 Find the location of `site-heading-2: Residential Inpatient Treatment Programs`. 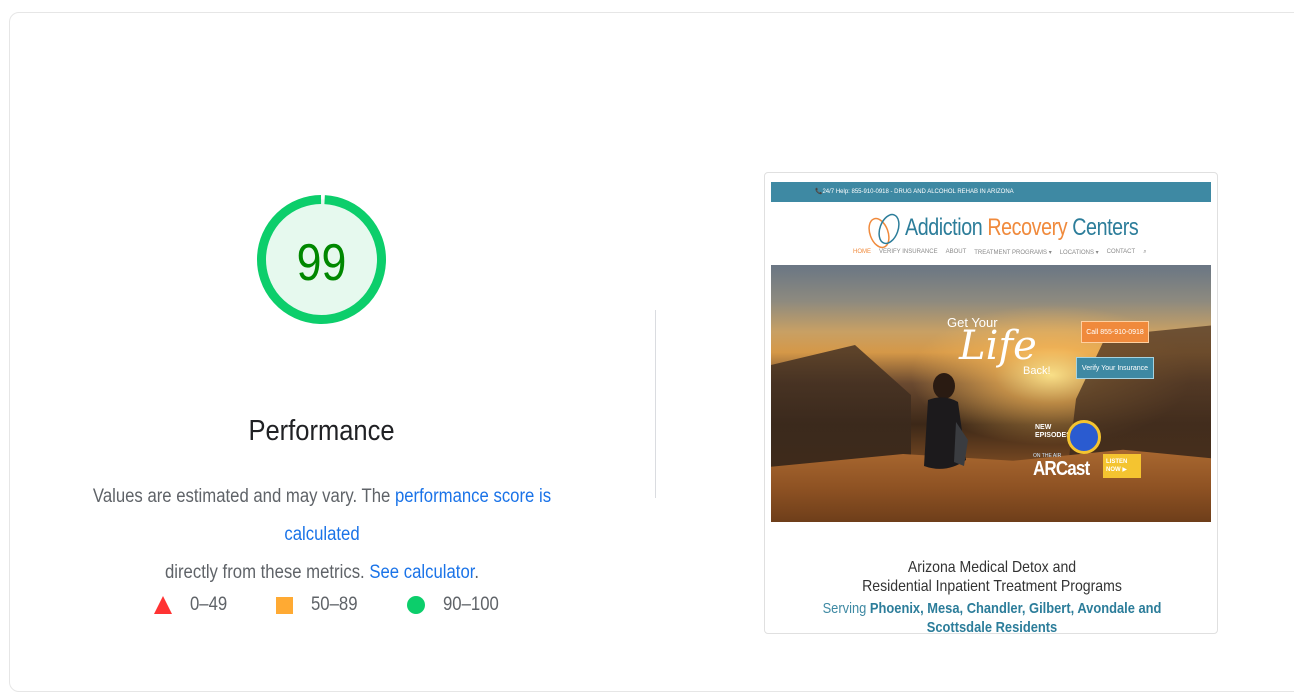

site-heading-2: Residential Inpatient Treatment Programs is located at coordinates (992, 586).